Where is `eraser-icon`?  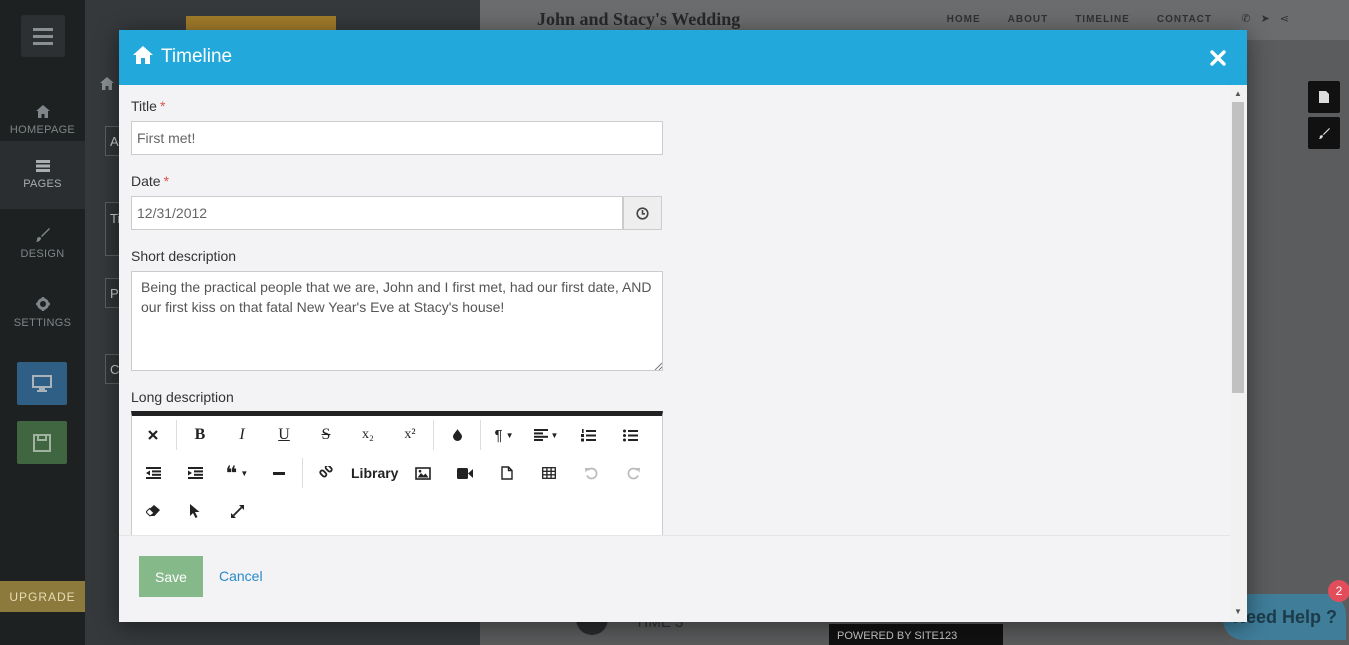
eraser-icon is located at coordinates (153, 511).